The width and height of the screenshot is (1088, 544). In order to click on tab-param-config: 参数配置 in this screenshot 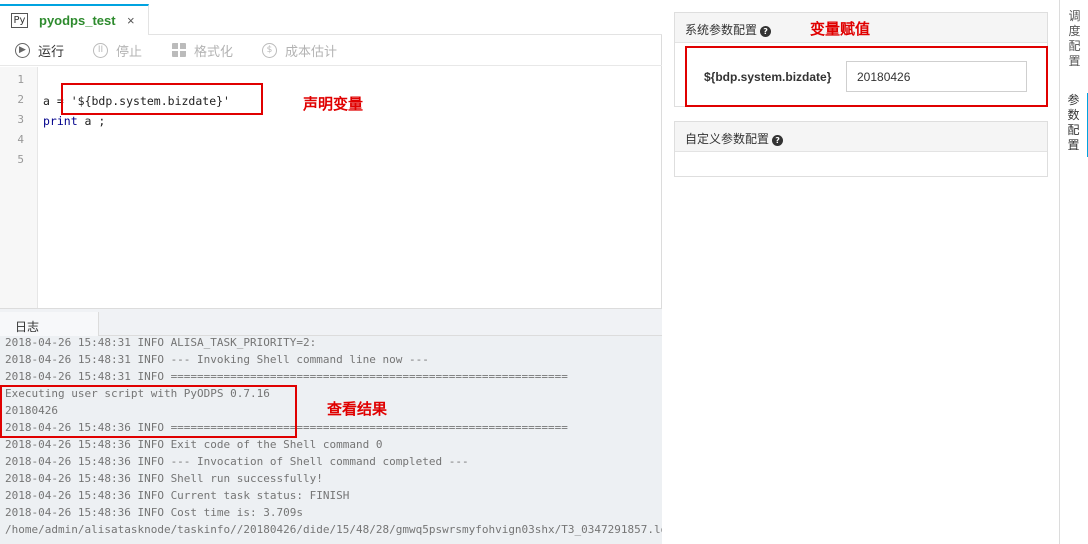, I will do `click(1074, 125)`.